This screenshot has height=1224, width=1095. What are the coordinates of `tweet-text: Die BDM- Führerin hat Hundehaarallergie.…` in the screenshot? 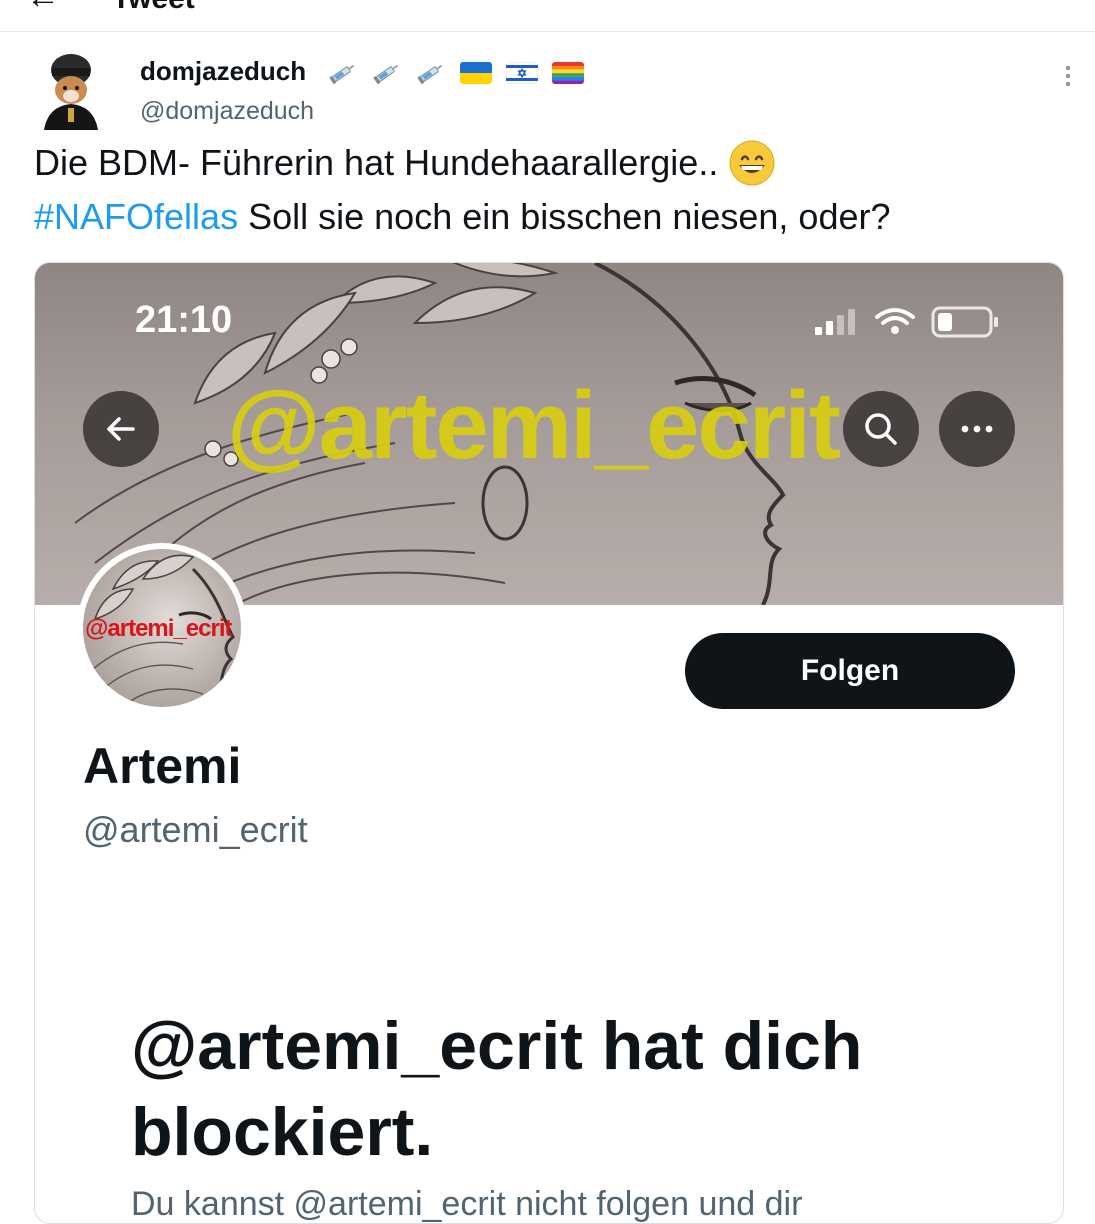 It's located at (554, 190).